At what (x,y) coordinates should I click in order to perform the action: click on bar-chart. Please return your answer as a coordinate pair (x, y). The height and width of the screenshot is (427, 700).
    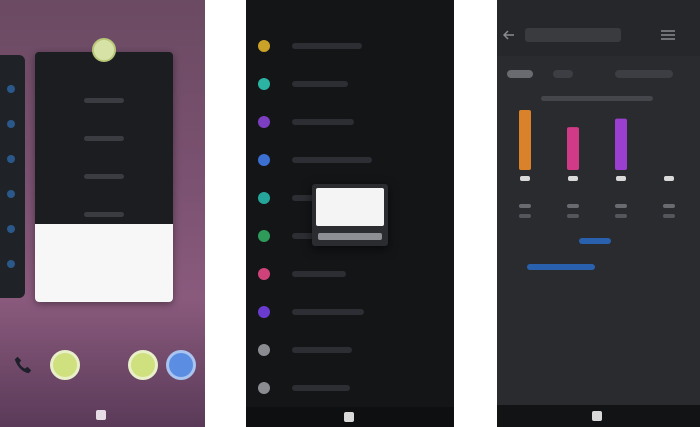
    Looking at the image, I should click on (597, 164).